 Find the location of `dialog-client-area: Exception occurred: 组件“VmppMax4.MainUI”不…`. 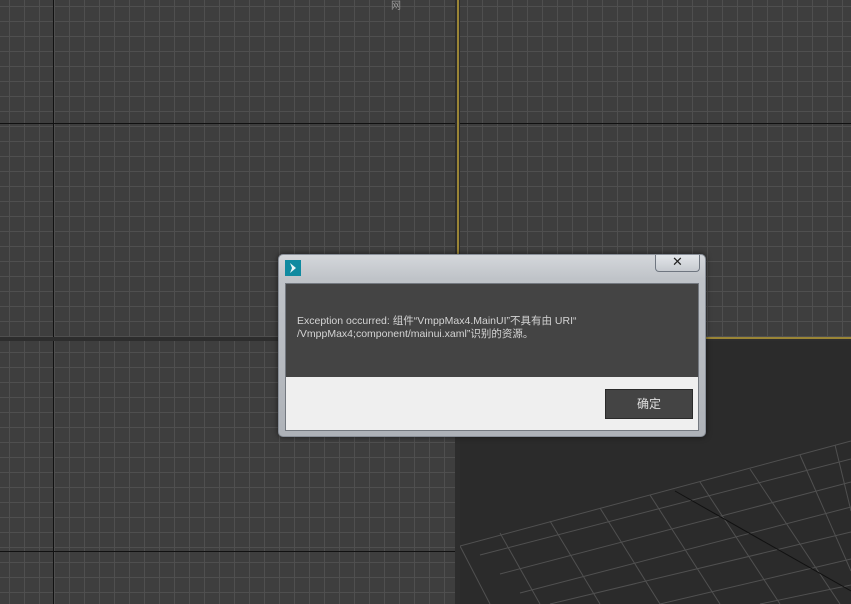

dialog-client-area: Exception occurred: 组件“VmppMax4.MainUI”不… is located at coordinates (492, 357).